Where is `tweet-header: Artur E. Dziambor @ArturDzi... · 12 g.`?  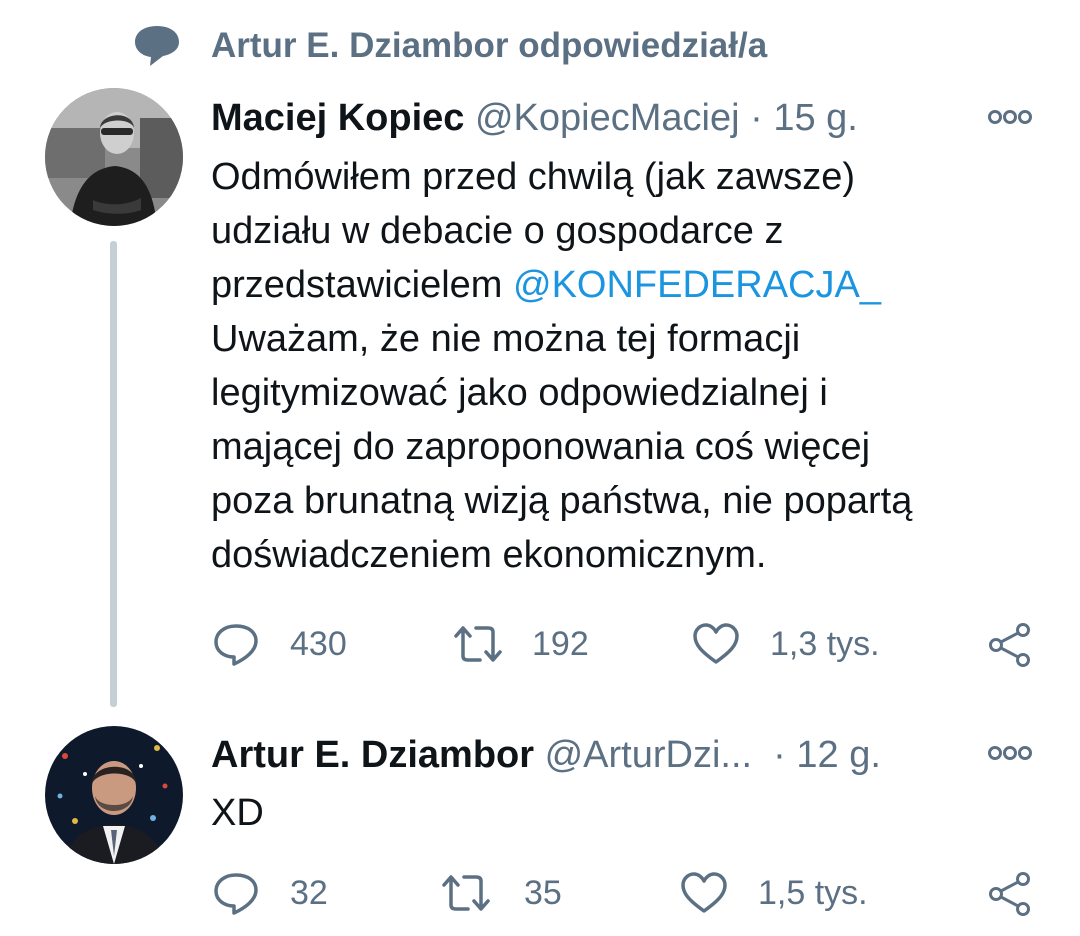
tweet-header: Artur E. Dziambor @ArturDzi... · 12 g. is located at coordinates (546, 755).